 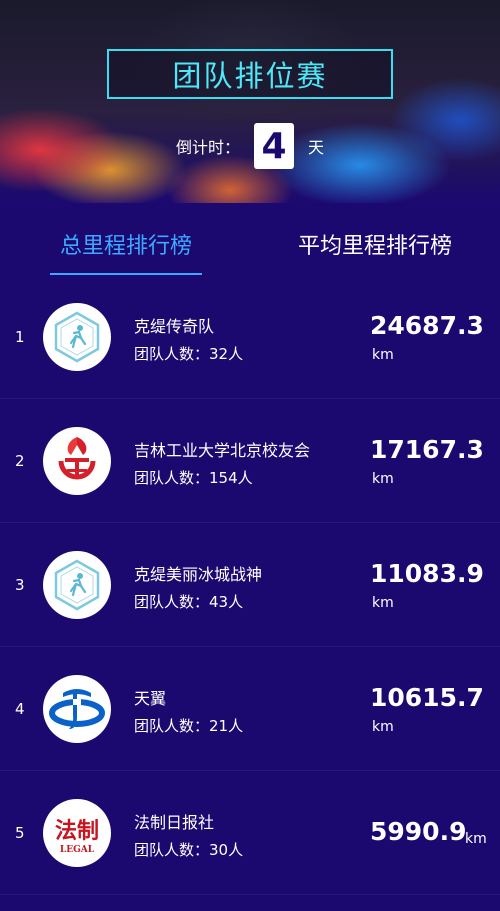 What do you see at coordinates (207, 147) in the screenshot?
I see `countdown-label: 倒计时：` at bounding box center [207, 147].